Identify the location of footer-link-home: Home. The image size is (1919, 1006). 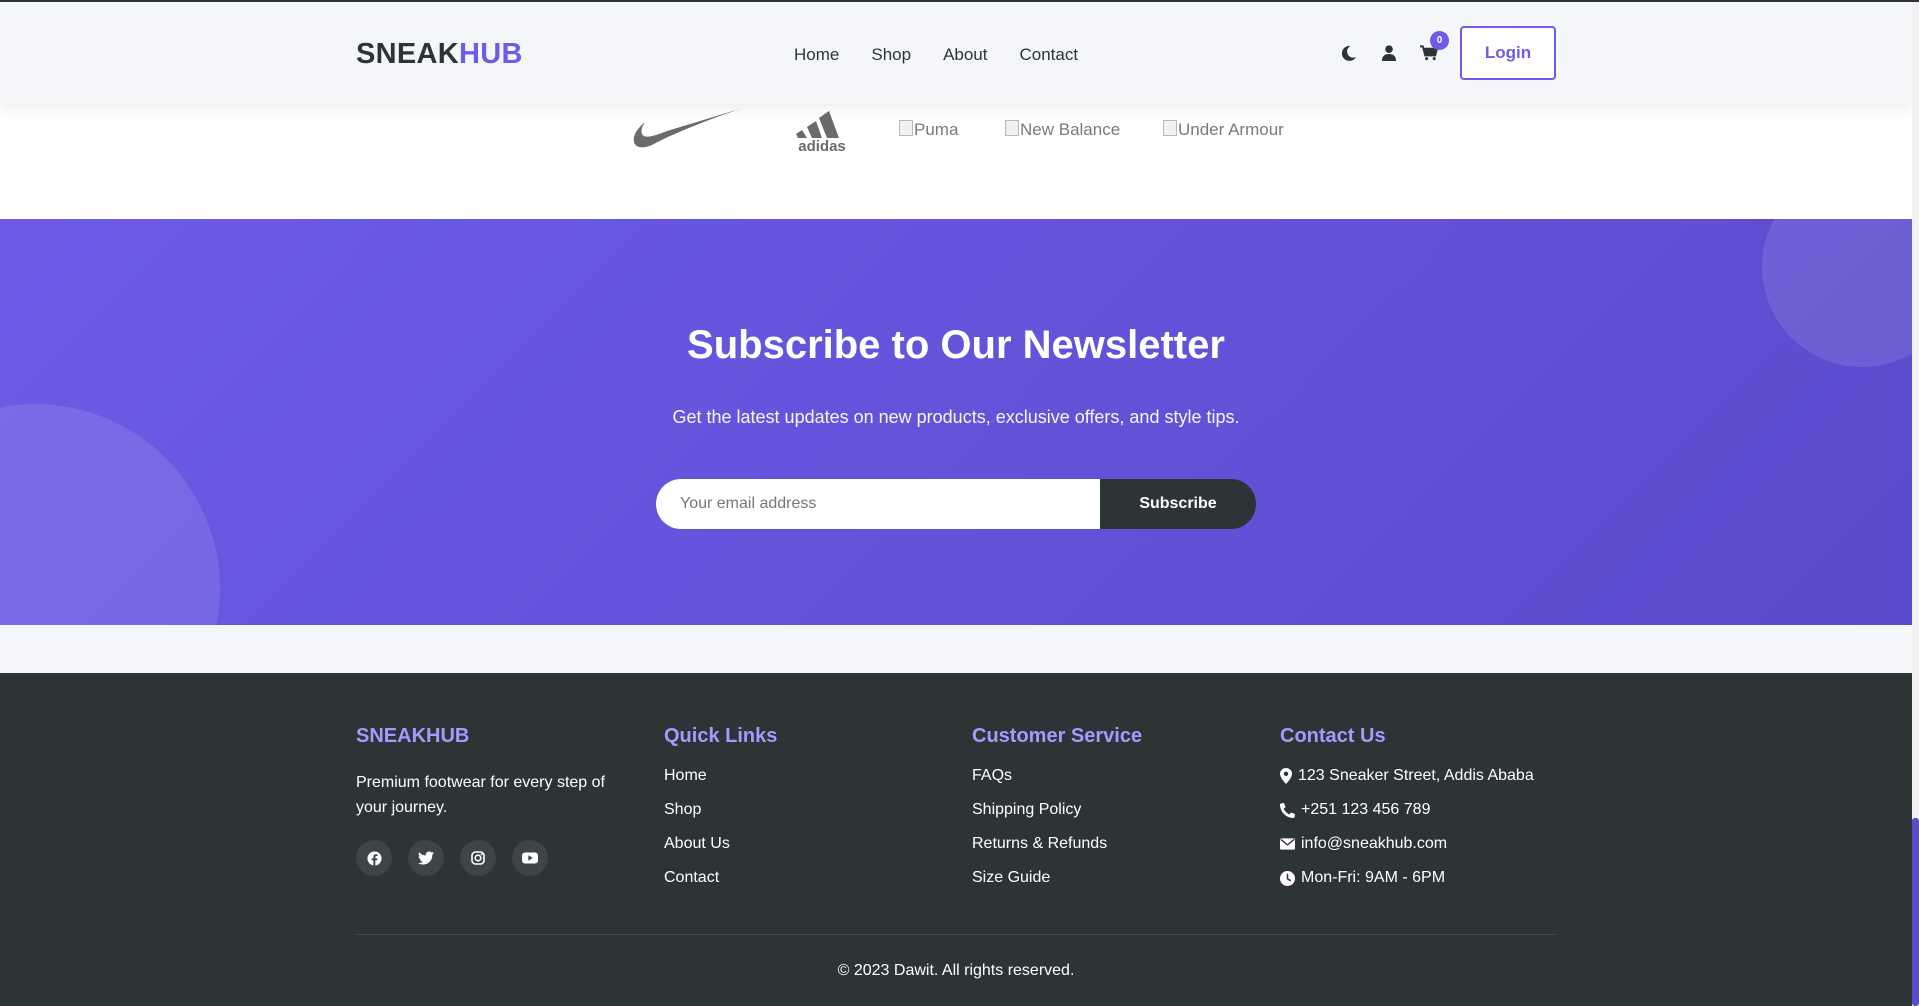
(720, 776).